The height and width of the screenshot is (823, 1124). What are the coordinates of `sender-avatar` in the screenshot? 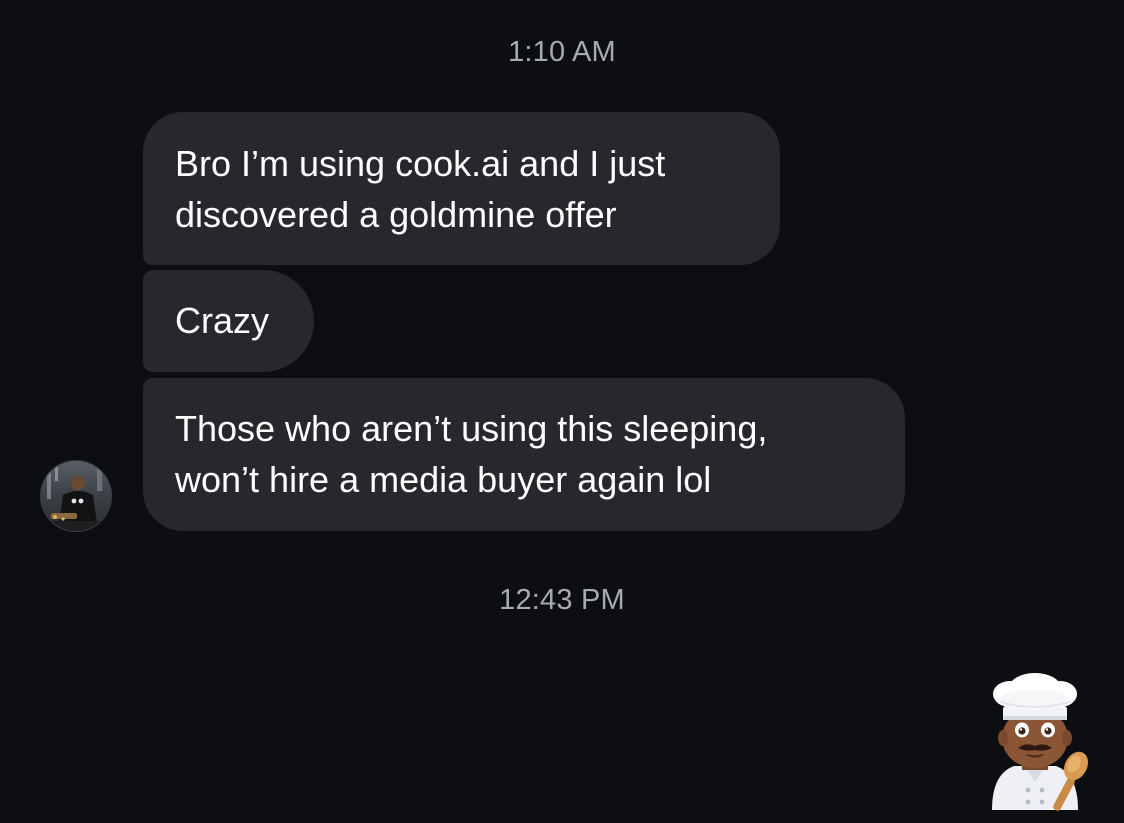 It's located at (76, 496).